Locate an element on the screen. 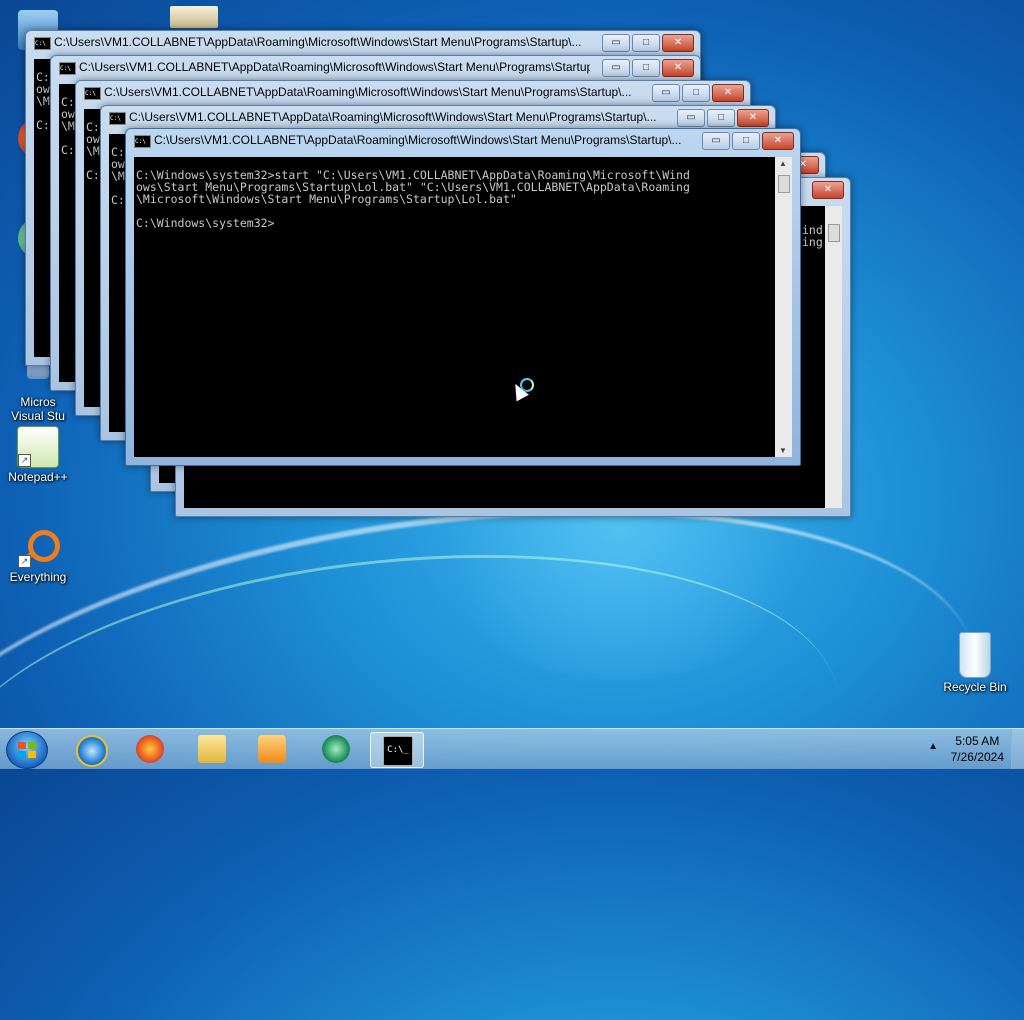 This screenshot has width=1024, height=1020. taskbar-item-file-explorer is located at coordinates (212, 749).